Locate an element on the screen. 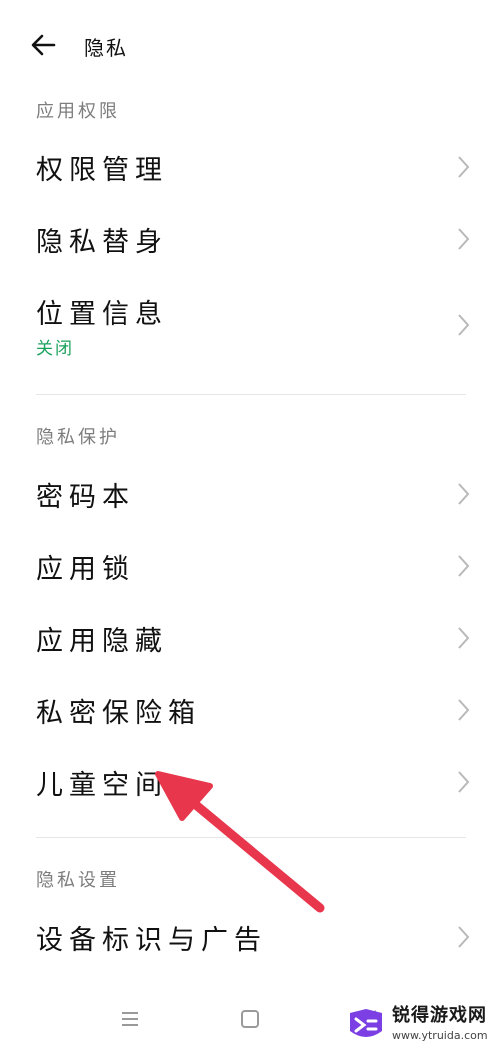 The width and height of the screenshot is (500, 1057). page-title: 隐私 is located at coordinates (106, 48).